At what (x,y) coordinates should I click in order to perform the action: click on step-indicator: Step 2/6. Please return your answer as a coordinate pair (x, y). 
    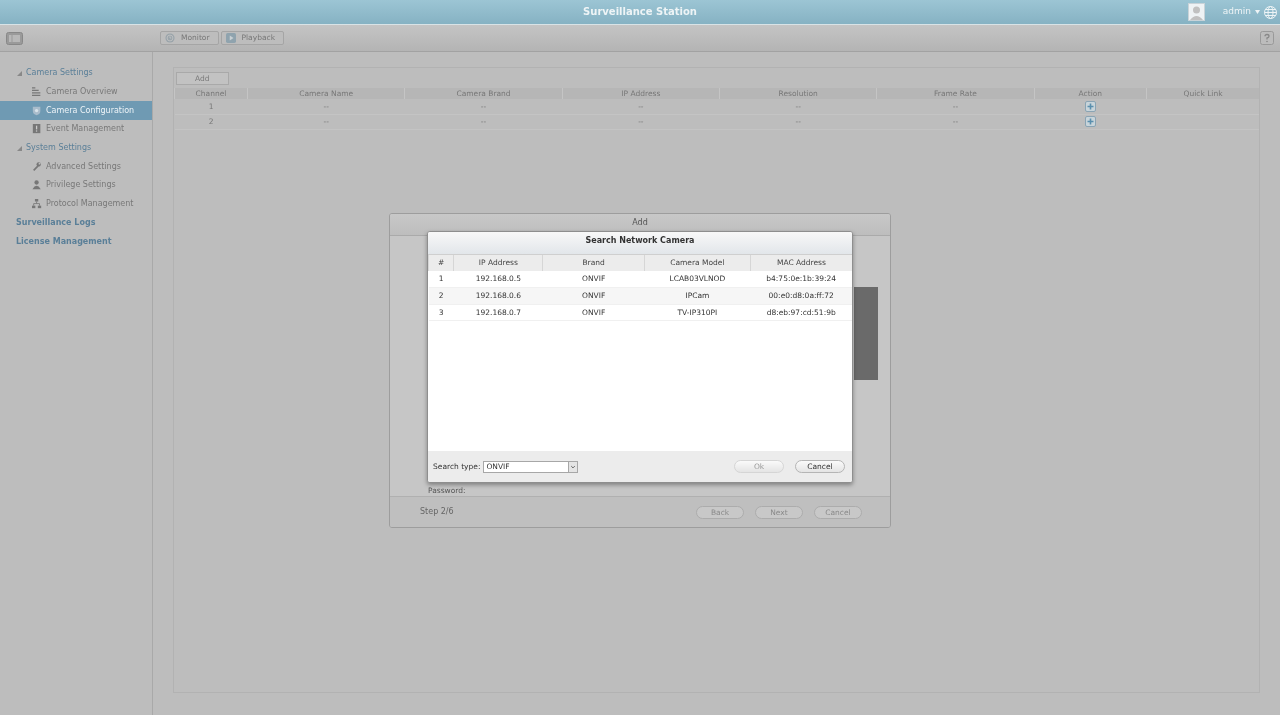
    Looking at the image, I should click on (437, 512).